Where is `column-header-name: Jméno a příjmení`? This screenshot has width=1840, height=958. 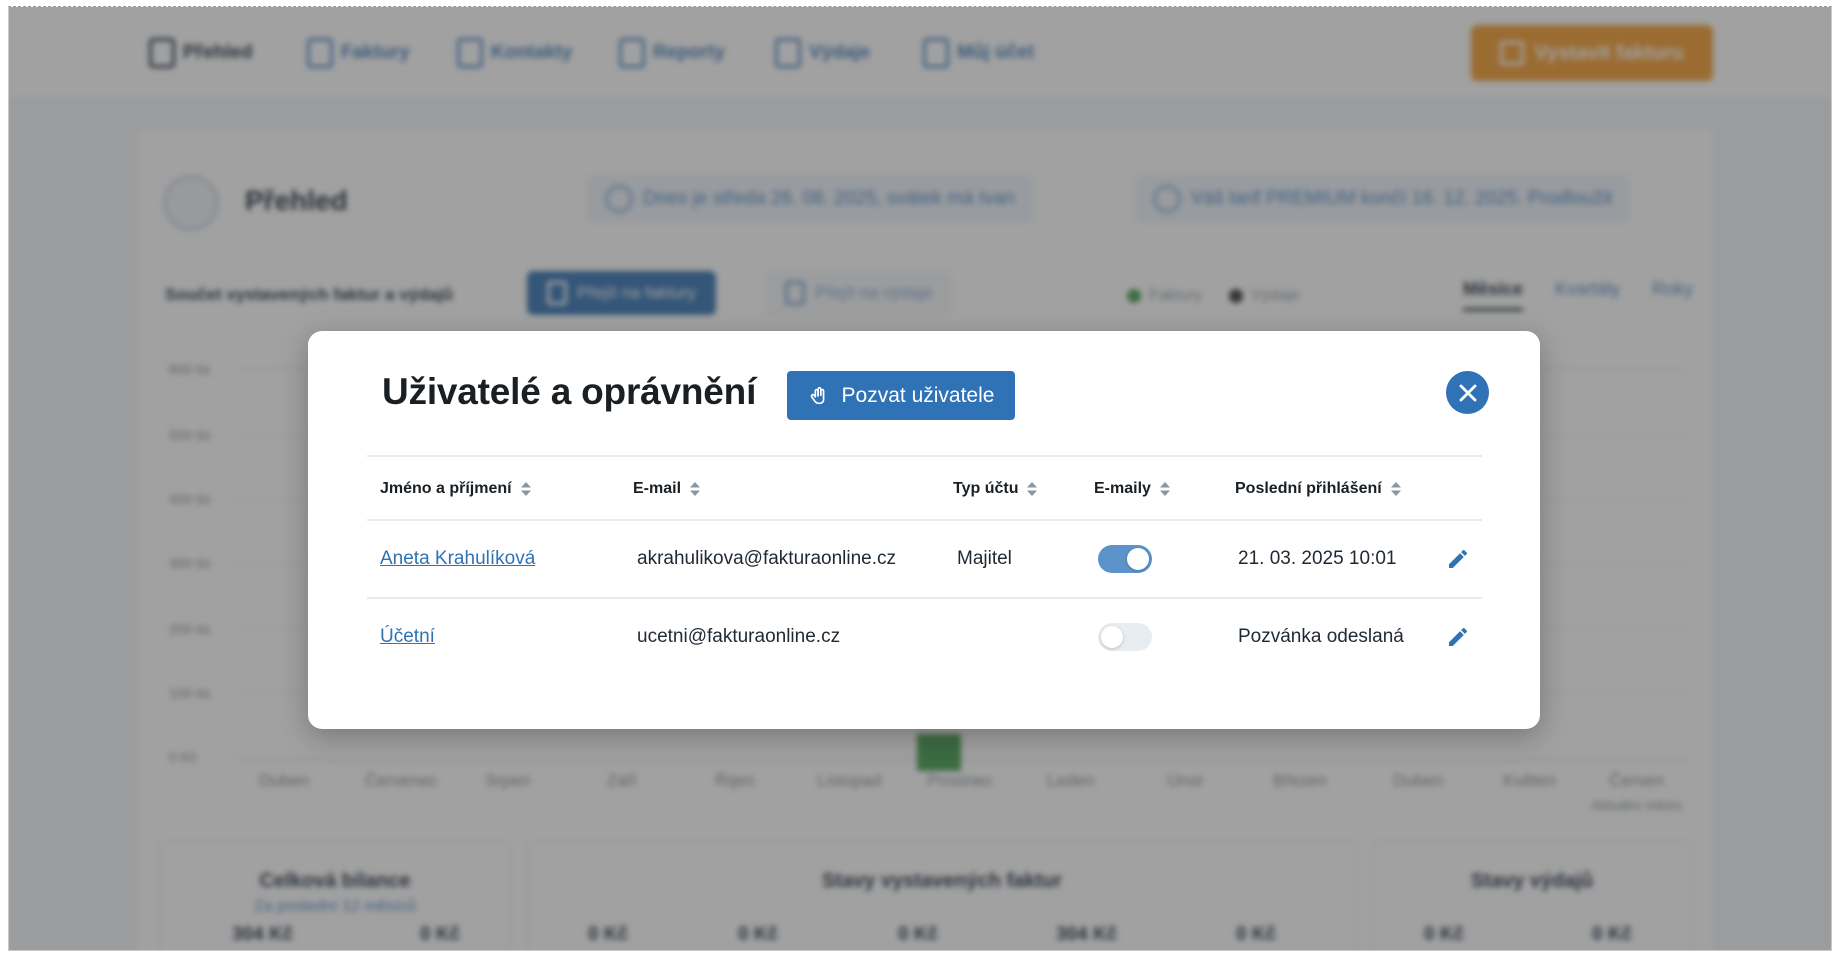
column-header-name: Jméno a příjmení is located at coordinates (456, 489).